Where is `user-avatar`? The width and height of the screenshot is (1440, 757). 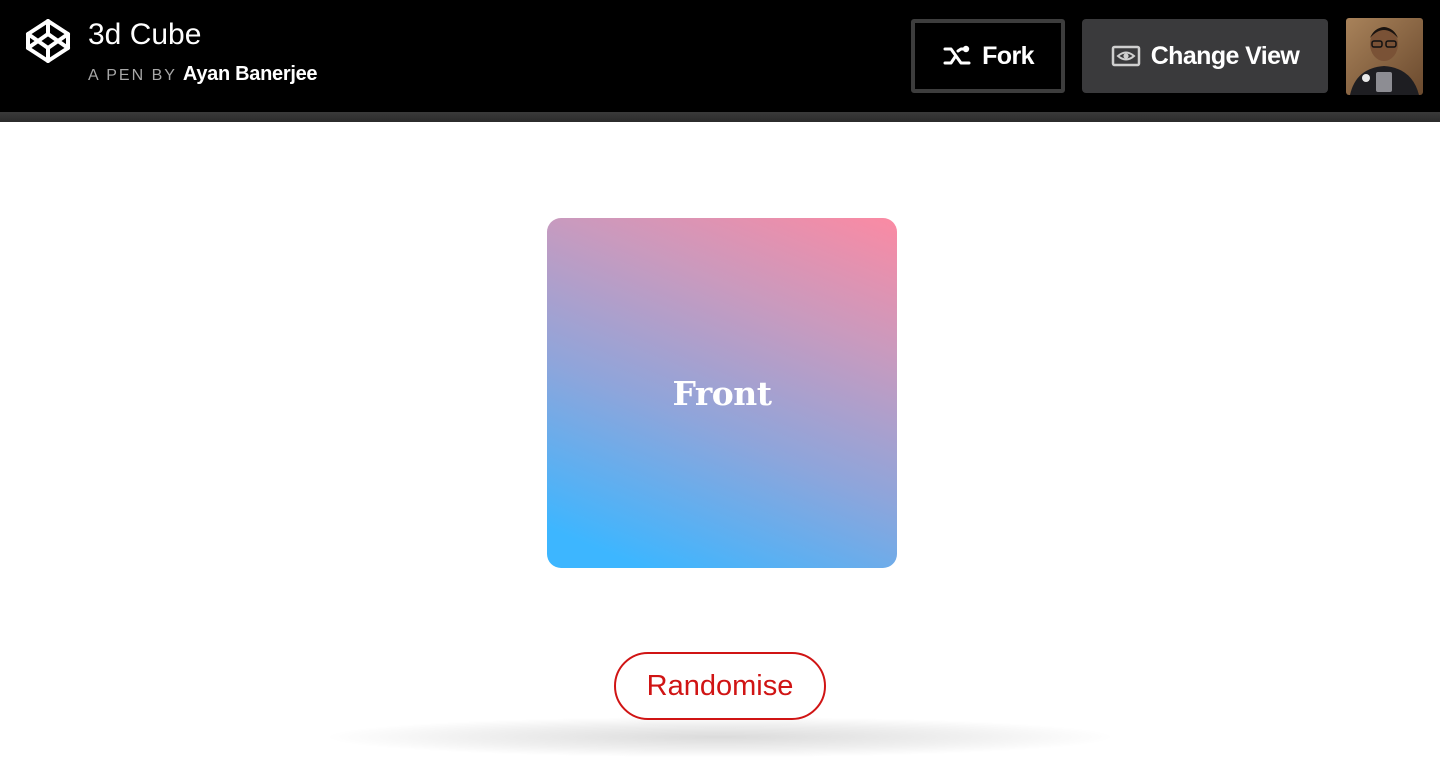 user-avatar is located at coordinates (1384, 56).